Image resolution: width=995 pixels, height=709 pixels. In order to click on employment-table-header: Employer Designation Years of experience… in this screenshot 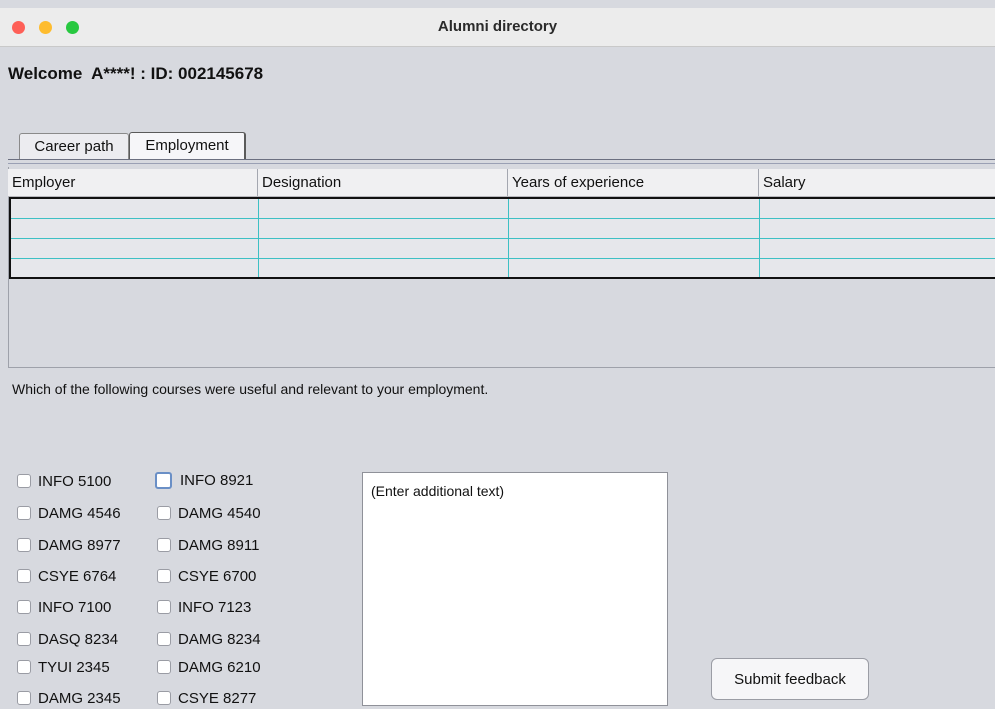, I will do `click(501, 183)`.